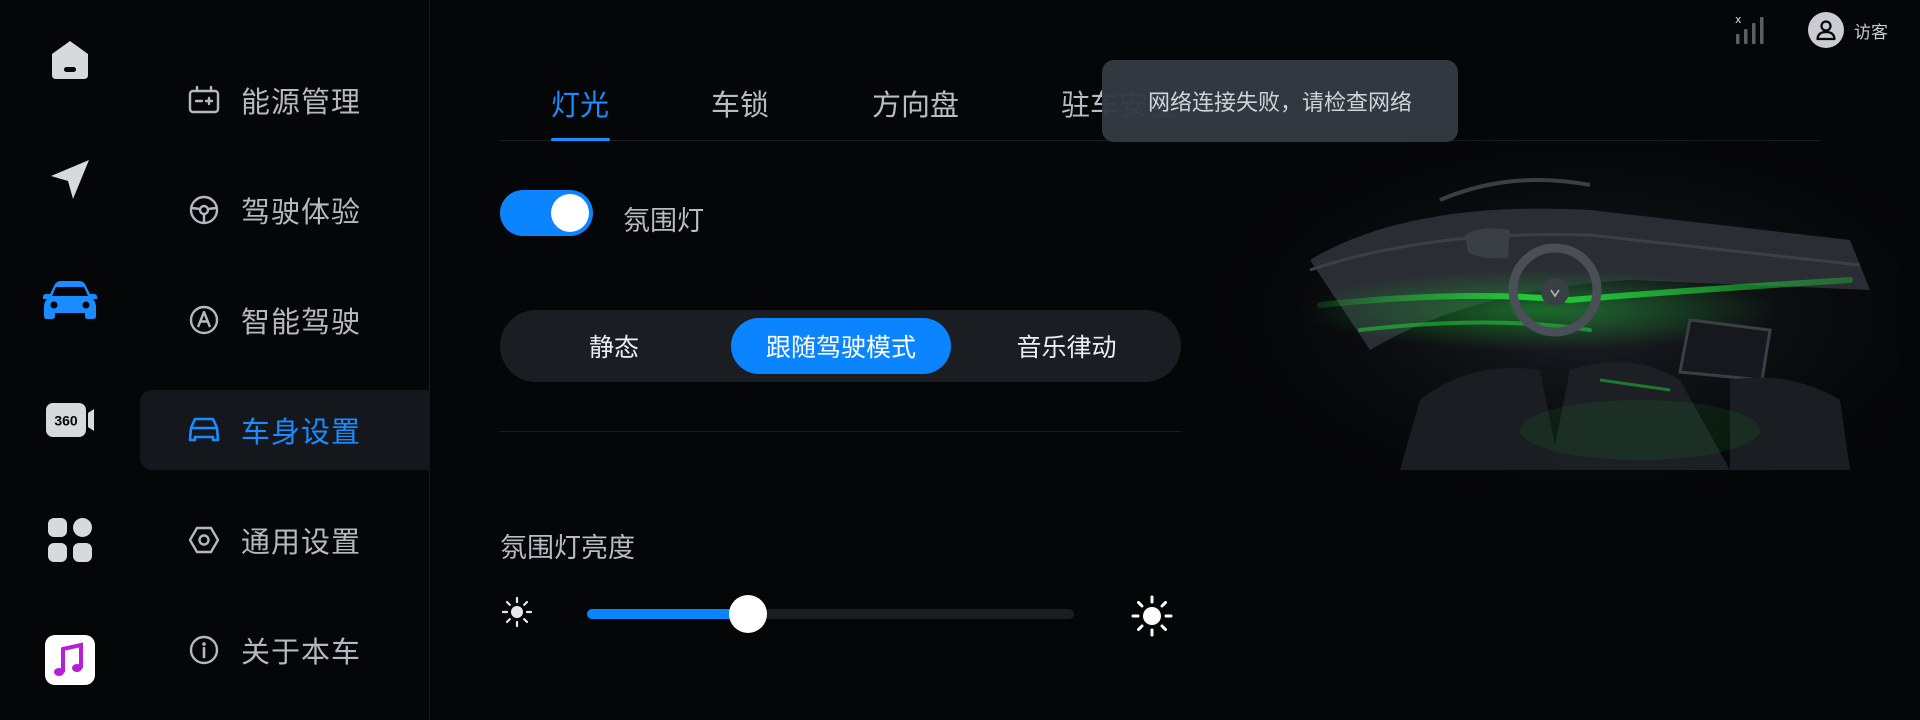  Describe the element at coordinates (70, 360) in the screenshot. I see `app-rail: 360` at that location.